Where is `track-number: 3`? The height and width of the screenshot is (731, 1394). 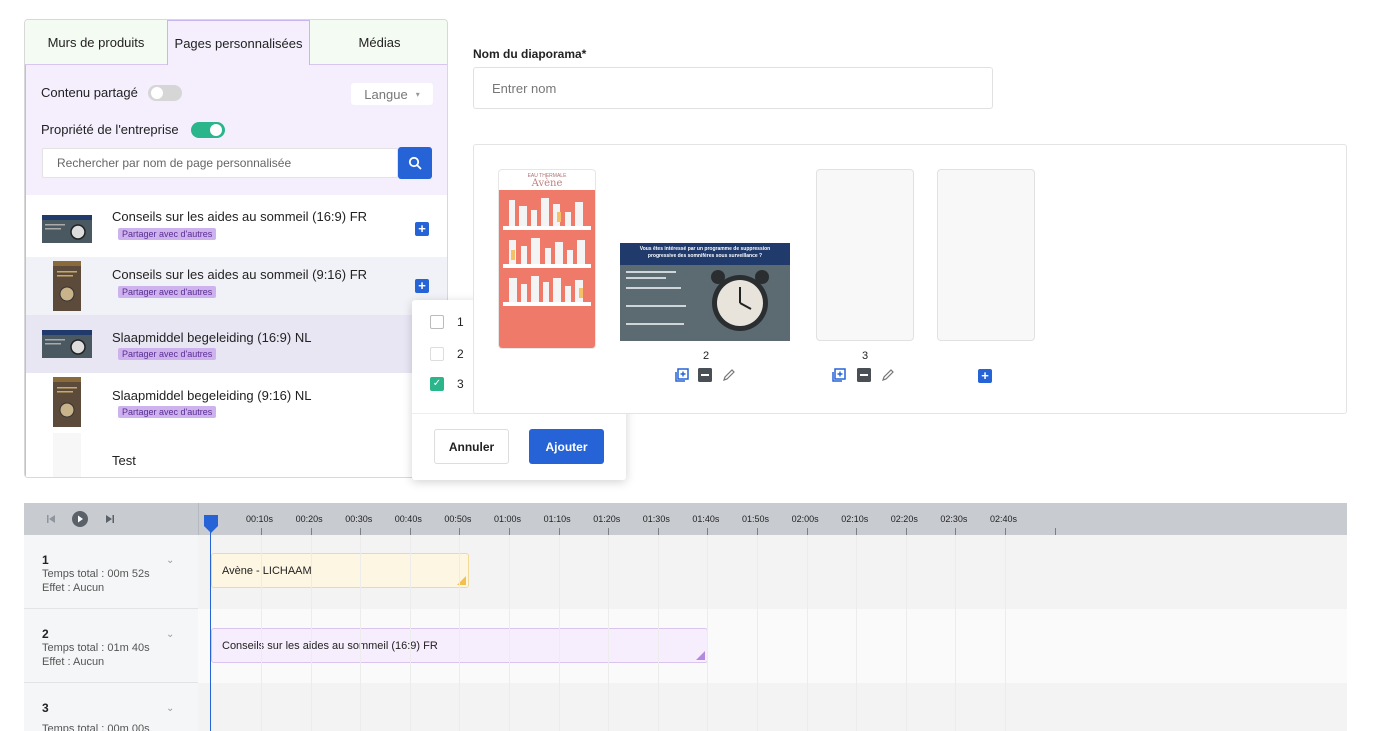 track-number: 3 is located at coordinates (45, 708).